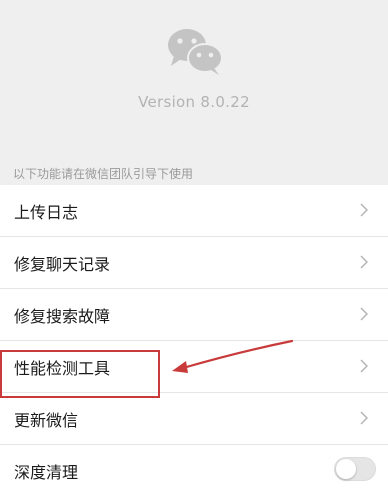 The height and width of the screenshot is (500, 388). Describe the element at coordinates (46, 420) in the screenshot. I see `menu-item-label: 更新微信` at that location.